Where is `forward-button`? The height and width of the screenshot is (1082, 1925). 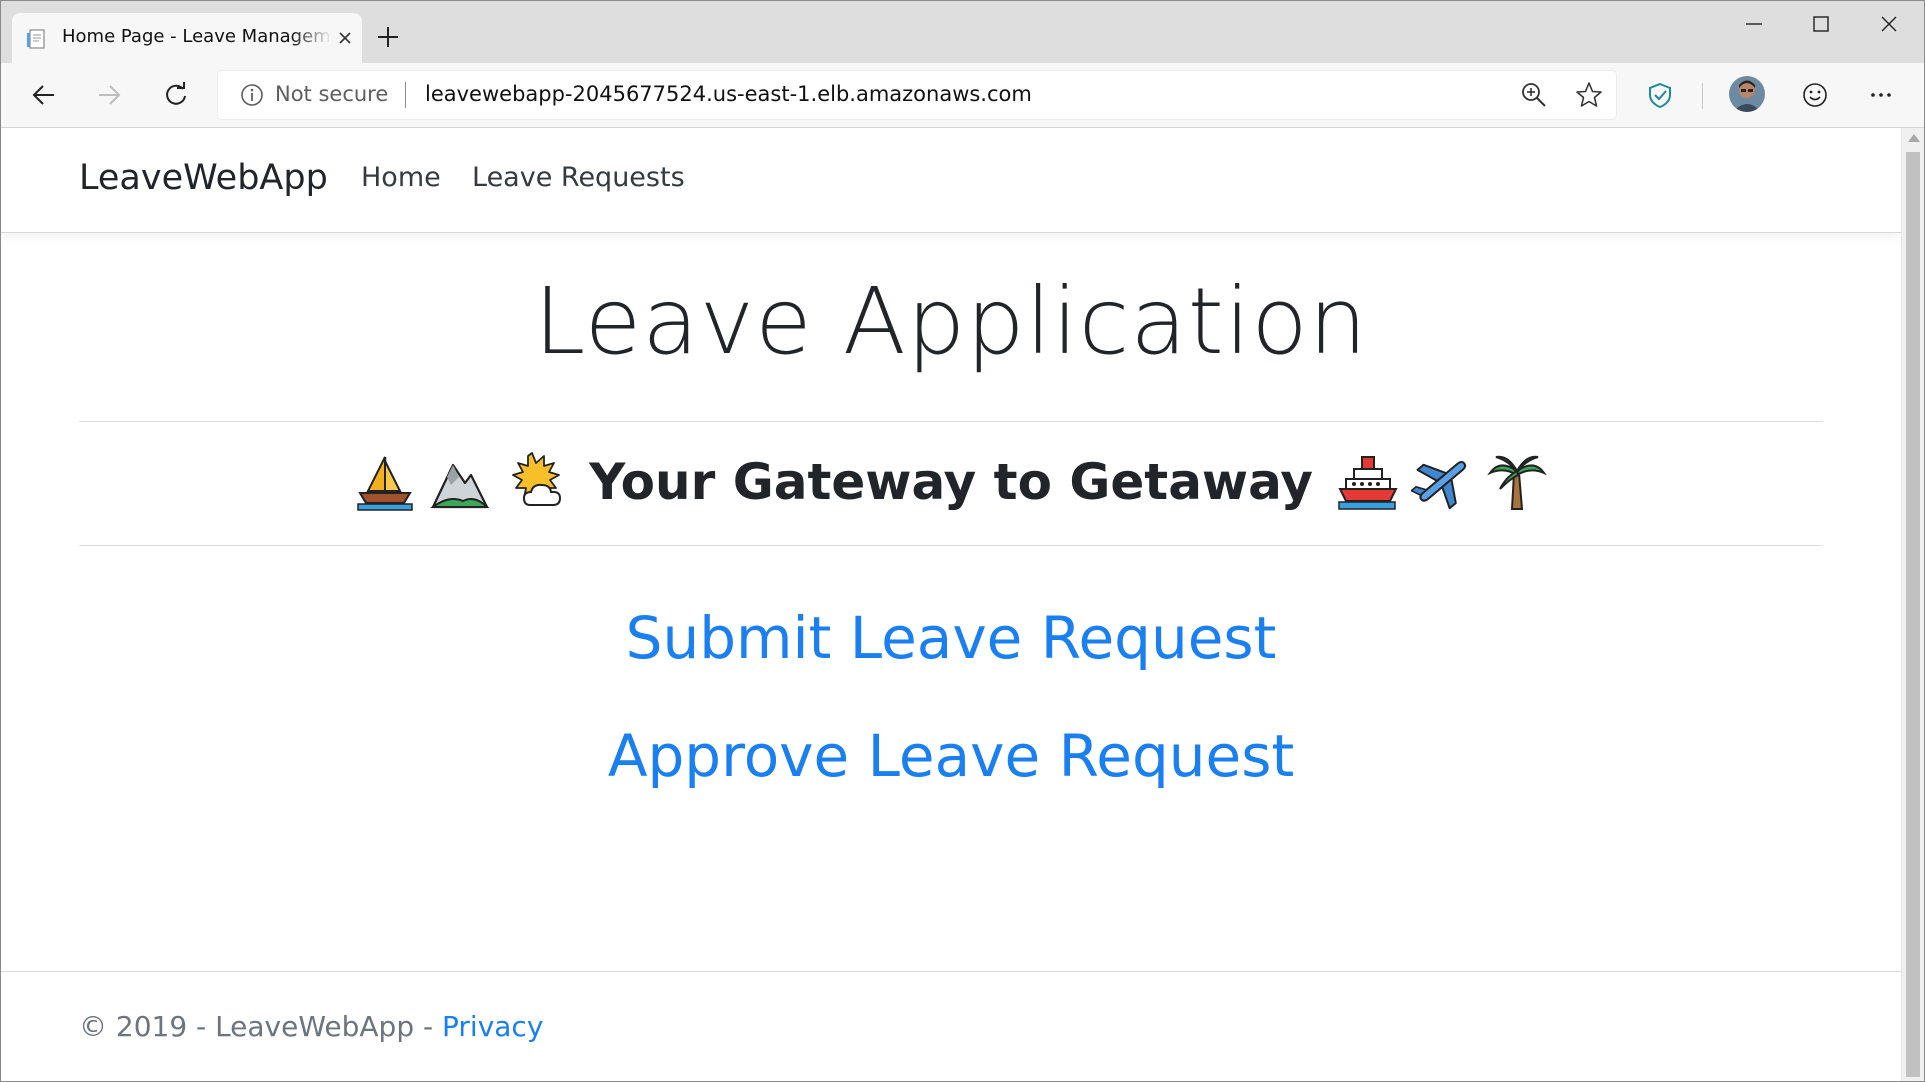
forward-button is located at coordinates (109, 95).